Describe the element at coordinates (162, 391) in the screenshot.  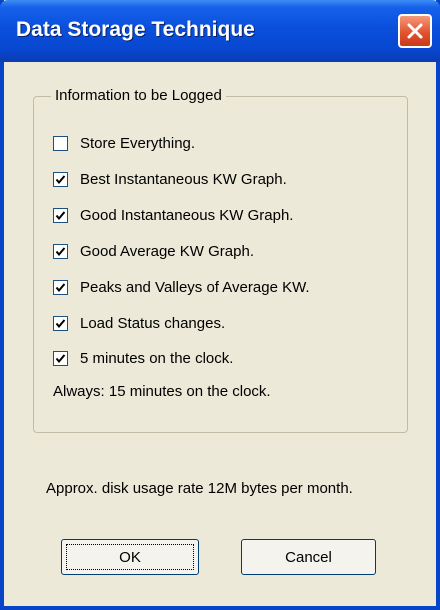
I see `always-note: Always: 15 minutes on the clock.` at that location.